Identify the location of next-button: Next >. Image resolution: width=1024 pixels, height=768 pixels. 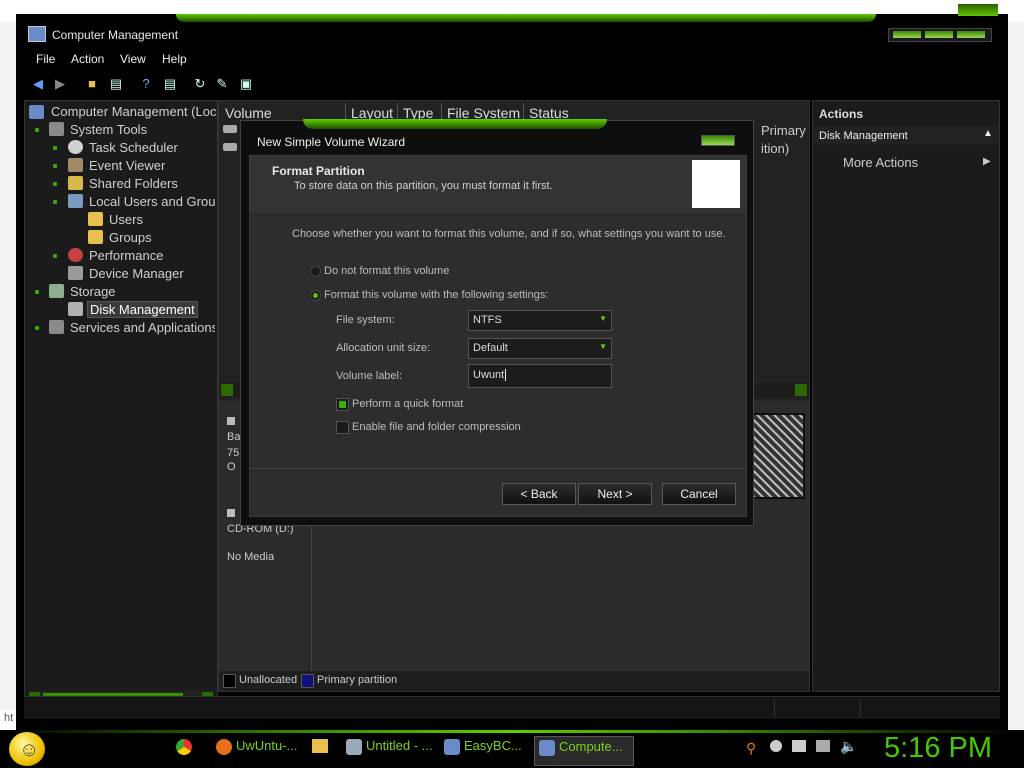
(615, 494).